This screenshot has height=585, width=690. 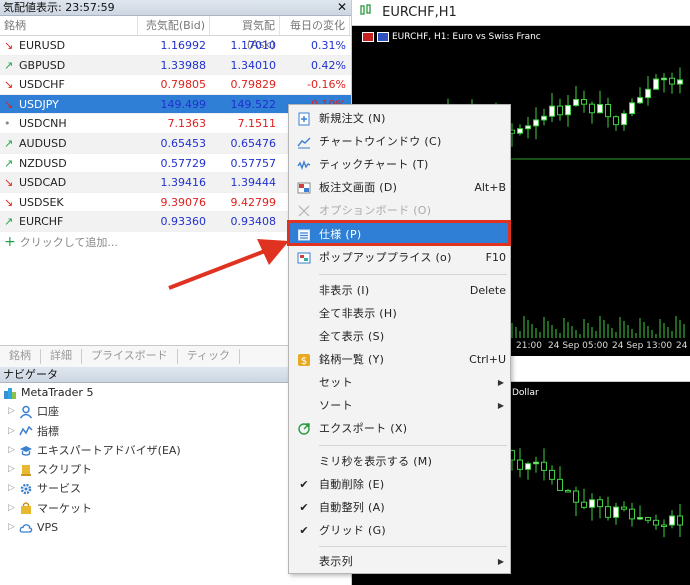 What do you see at coordinates (358, 313) in the screenshot?
I see `menu-item-label: 全て非表示 (H)` at bounding box center [358, 313].